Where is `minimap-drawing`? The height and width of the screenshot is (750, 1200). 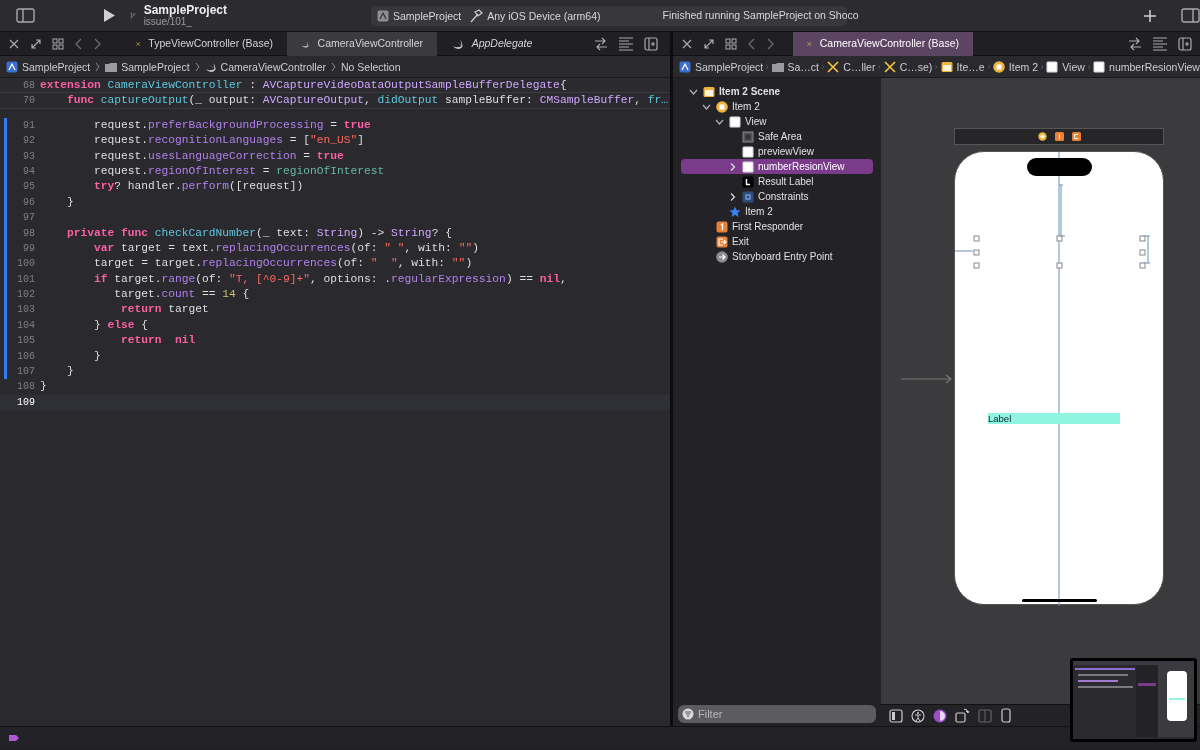 minimap-drawing is located at coordinates (1133, 700).